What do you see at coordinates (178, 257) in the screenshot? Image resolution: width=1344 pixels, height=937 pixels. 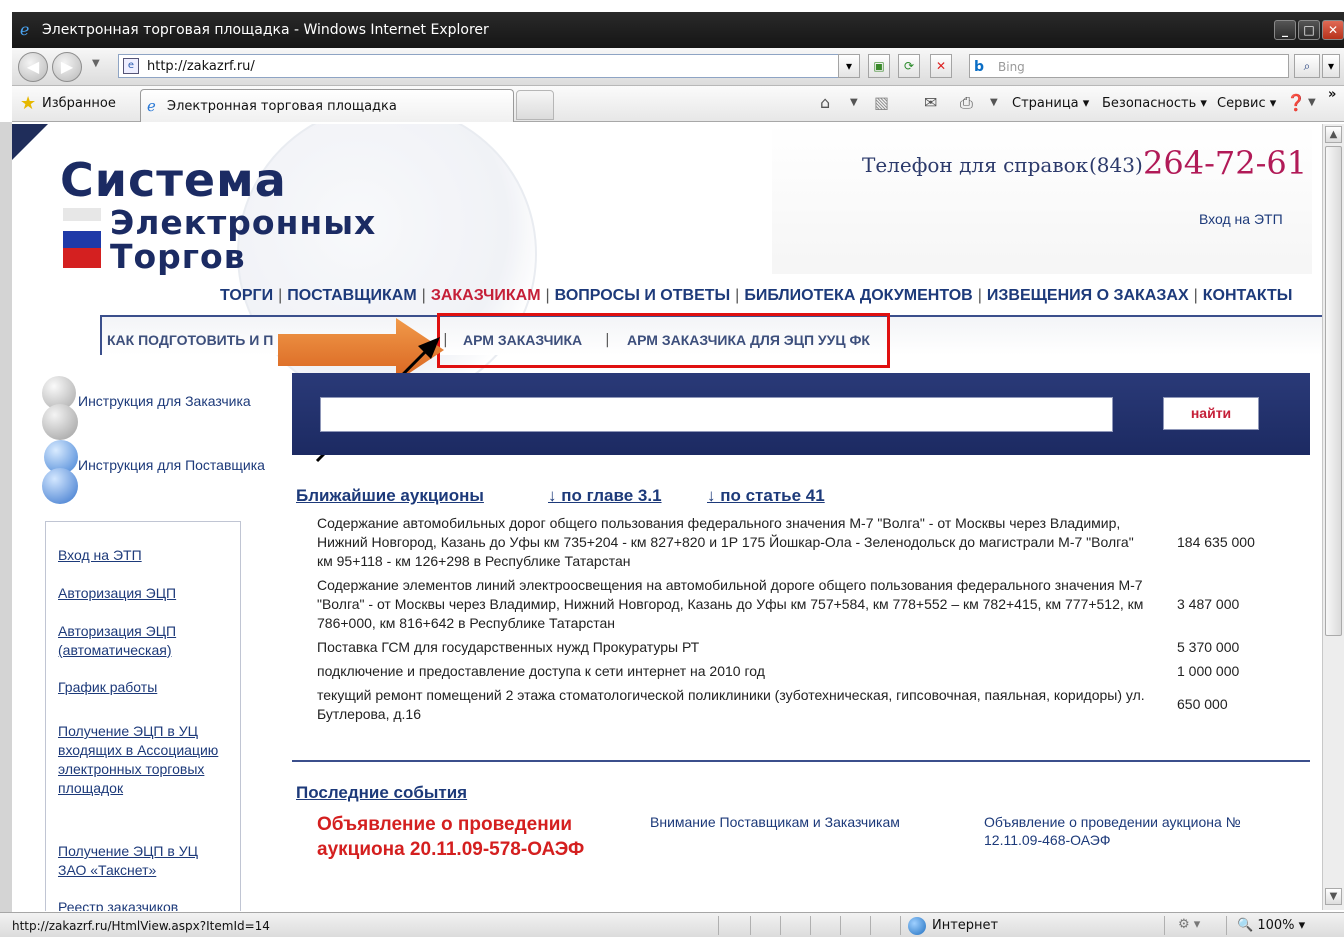 I see `logo-line-3: Торгов` at bounding box center [178, 257].